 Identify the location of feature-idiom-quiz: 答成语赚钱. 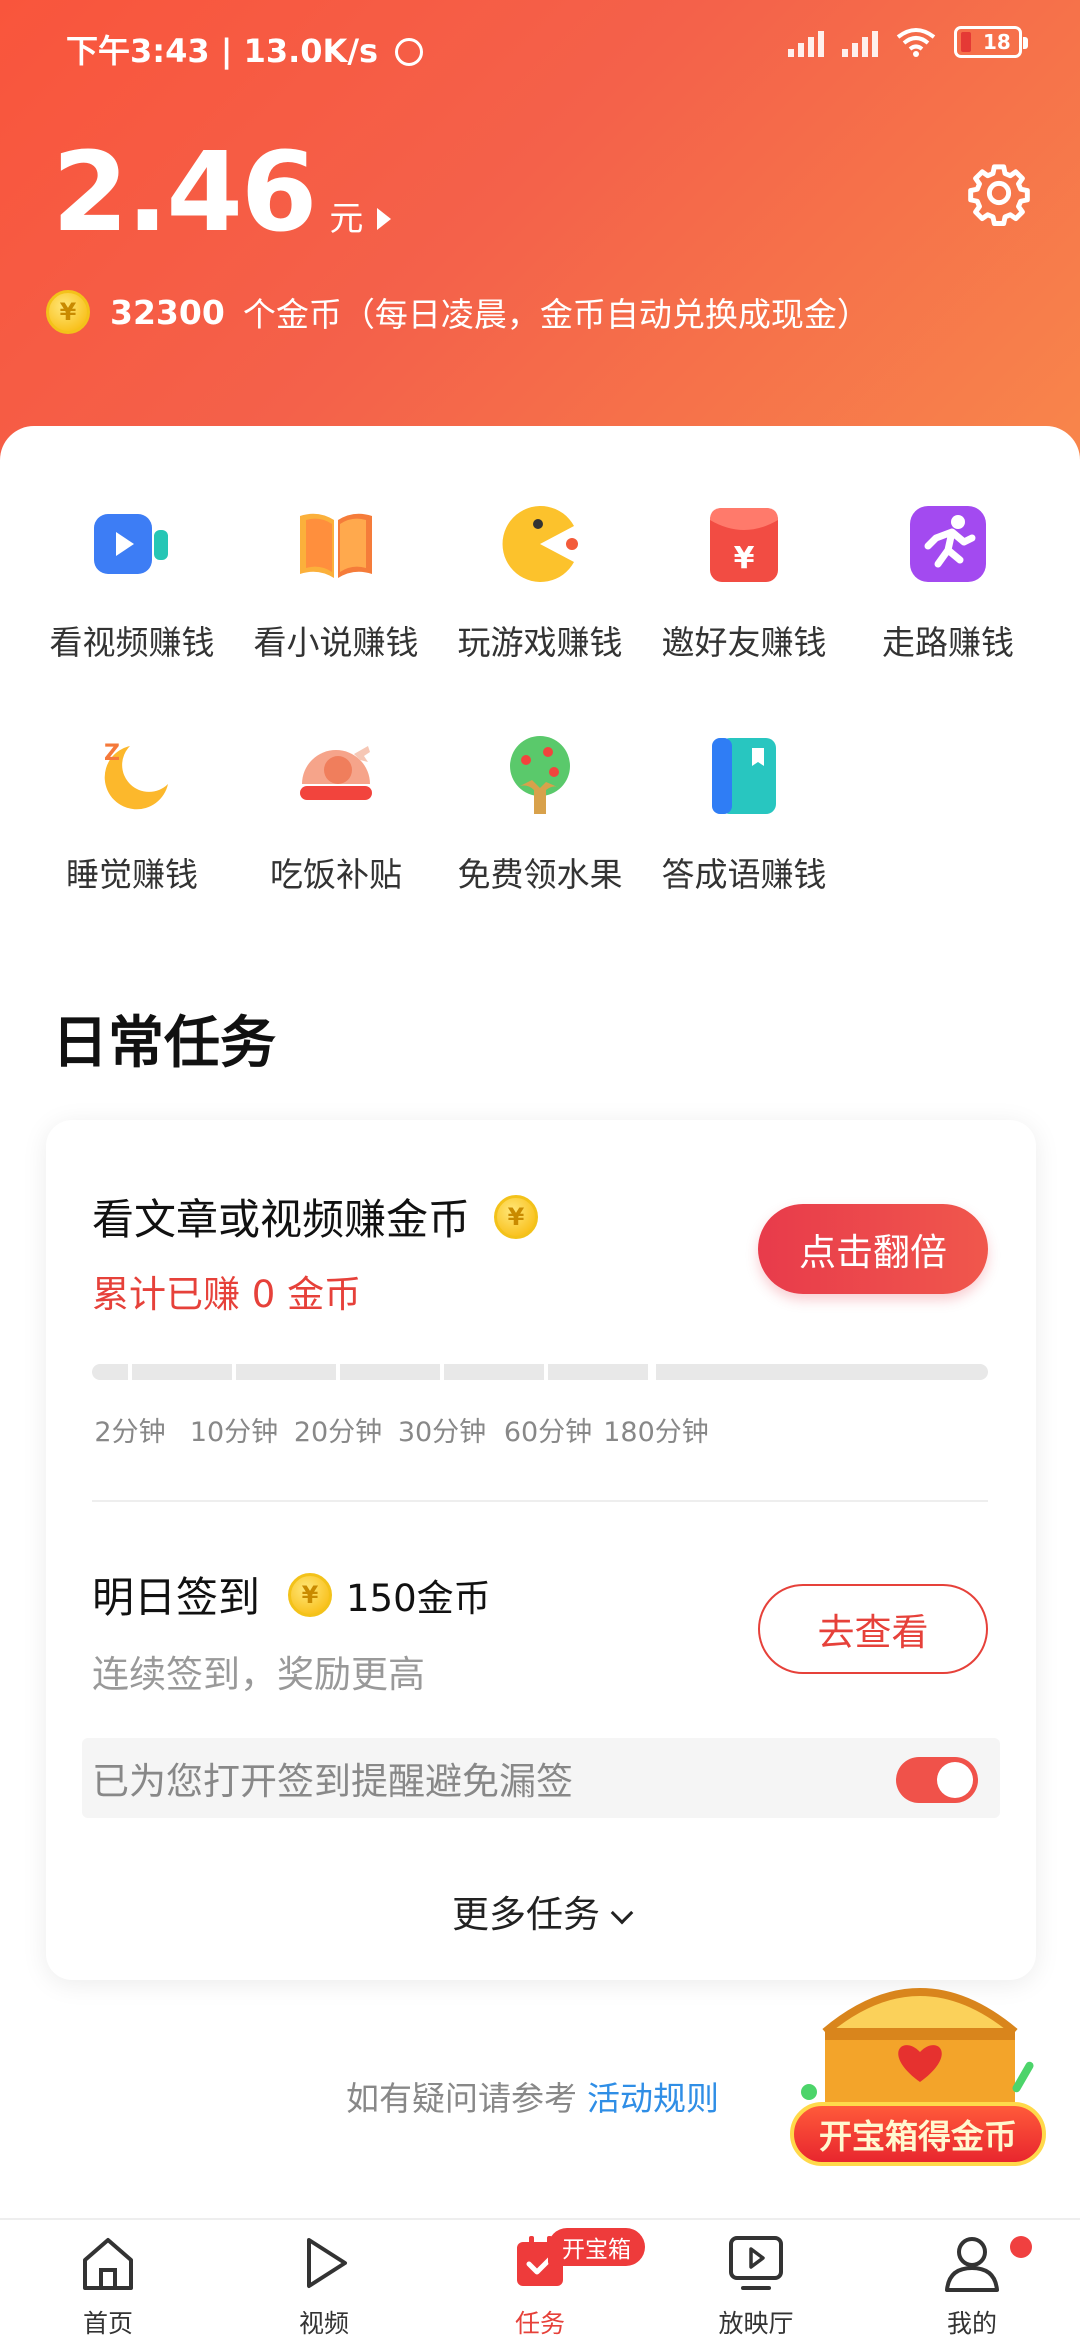
(744, 815).